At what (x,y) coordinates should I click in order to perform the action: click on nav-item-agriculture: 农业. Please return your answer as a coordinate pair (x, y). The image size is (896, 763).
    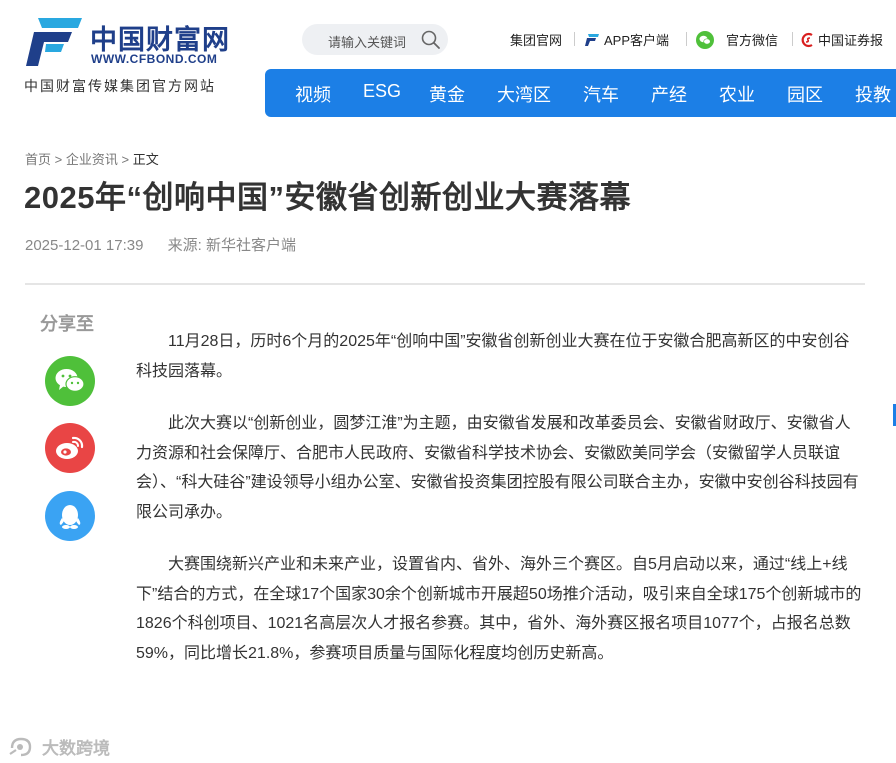
    Looking at the image, I should click on (737, 94).